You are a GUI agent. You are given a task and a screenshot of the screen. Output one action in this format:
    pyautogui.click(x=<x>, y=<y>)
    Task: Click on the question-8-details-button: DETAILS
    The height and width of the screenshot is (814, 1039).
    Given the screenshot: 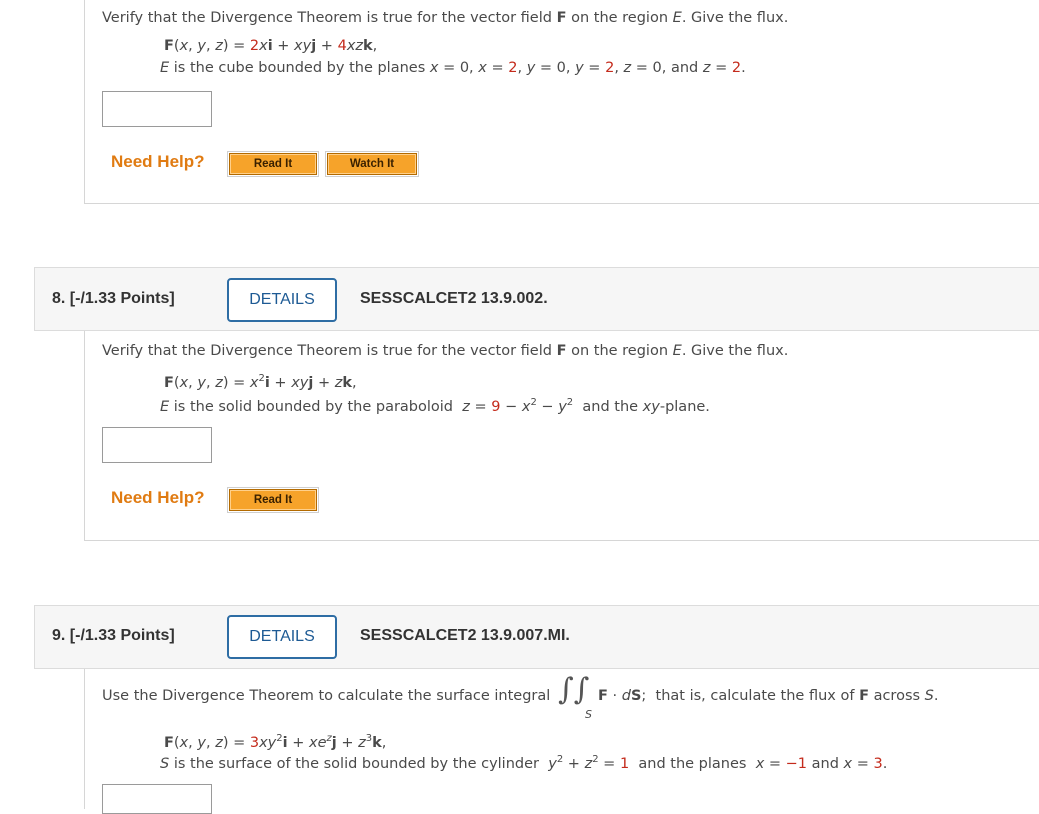 What is the action you would take?
    pyautogui.click(x=282, y=300)
    